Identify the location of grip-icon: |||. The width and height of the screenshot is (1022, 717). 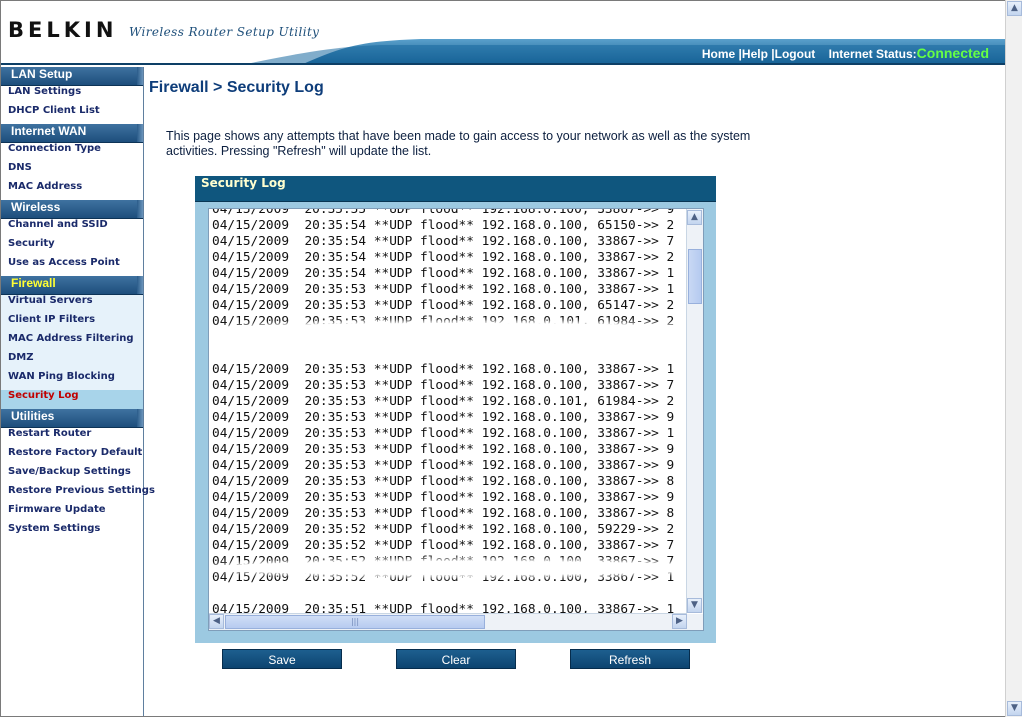
(355, 621).